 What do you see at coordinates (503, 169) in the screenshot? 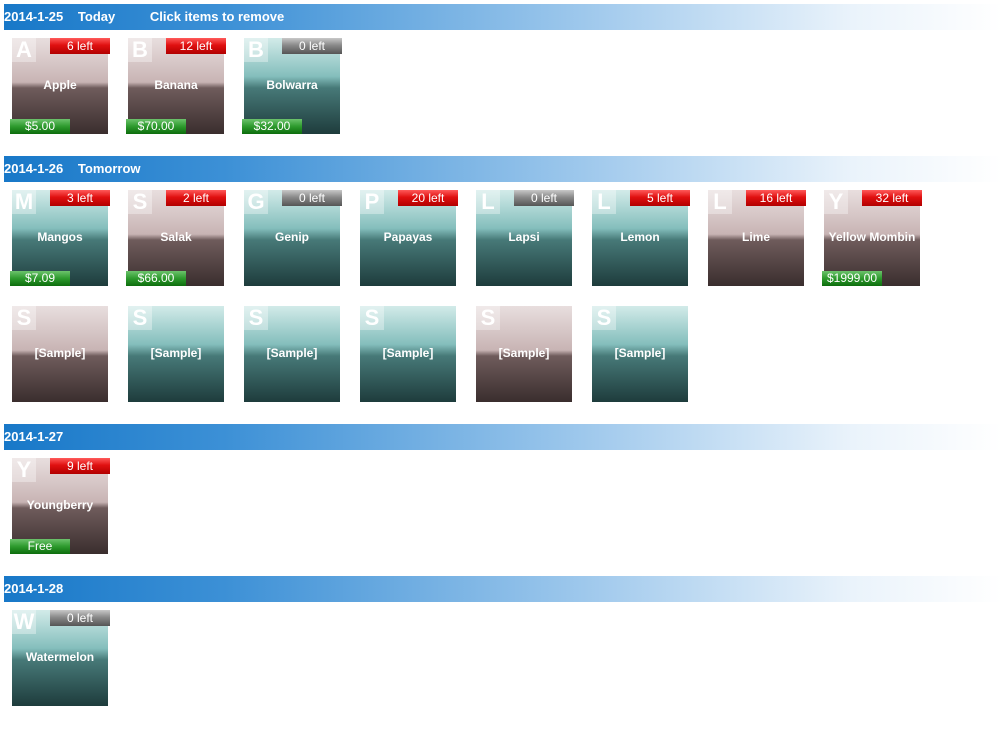
I see `date-header-2014-1-26: 2014-1-26 Tomorrow` at bounding box center [503, 169].